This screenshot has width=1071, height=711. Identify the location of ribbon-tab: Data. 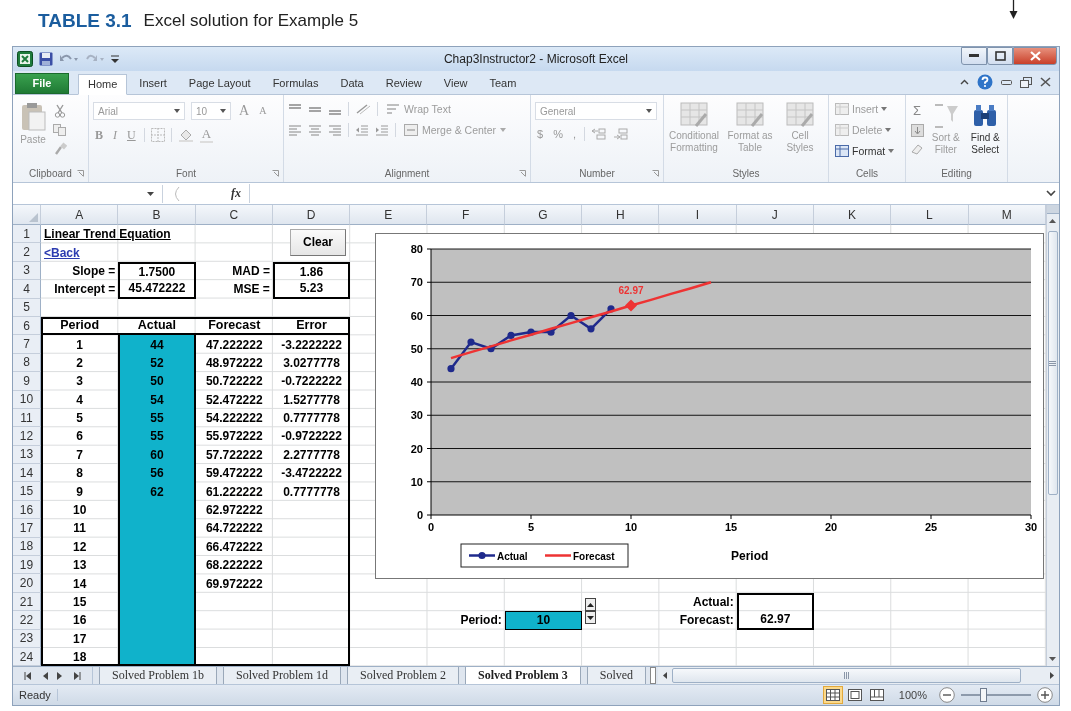
(352, 83).